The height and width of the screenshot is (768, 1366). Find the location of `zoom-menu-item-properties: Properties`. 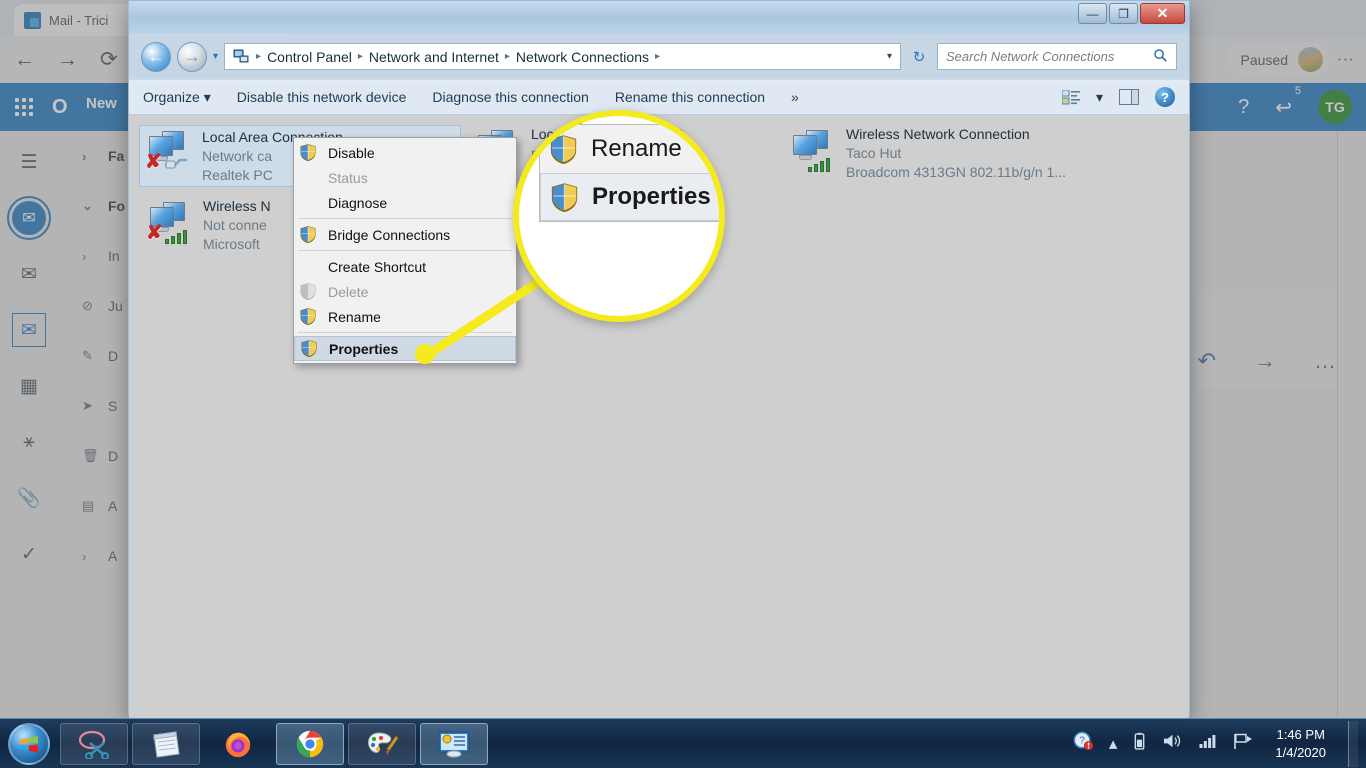

zoom-menu-item-properties: Properties is located at coordinates (629, 197).